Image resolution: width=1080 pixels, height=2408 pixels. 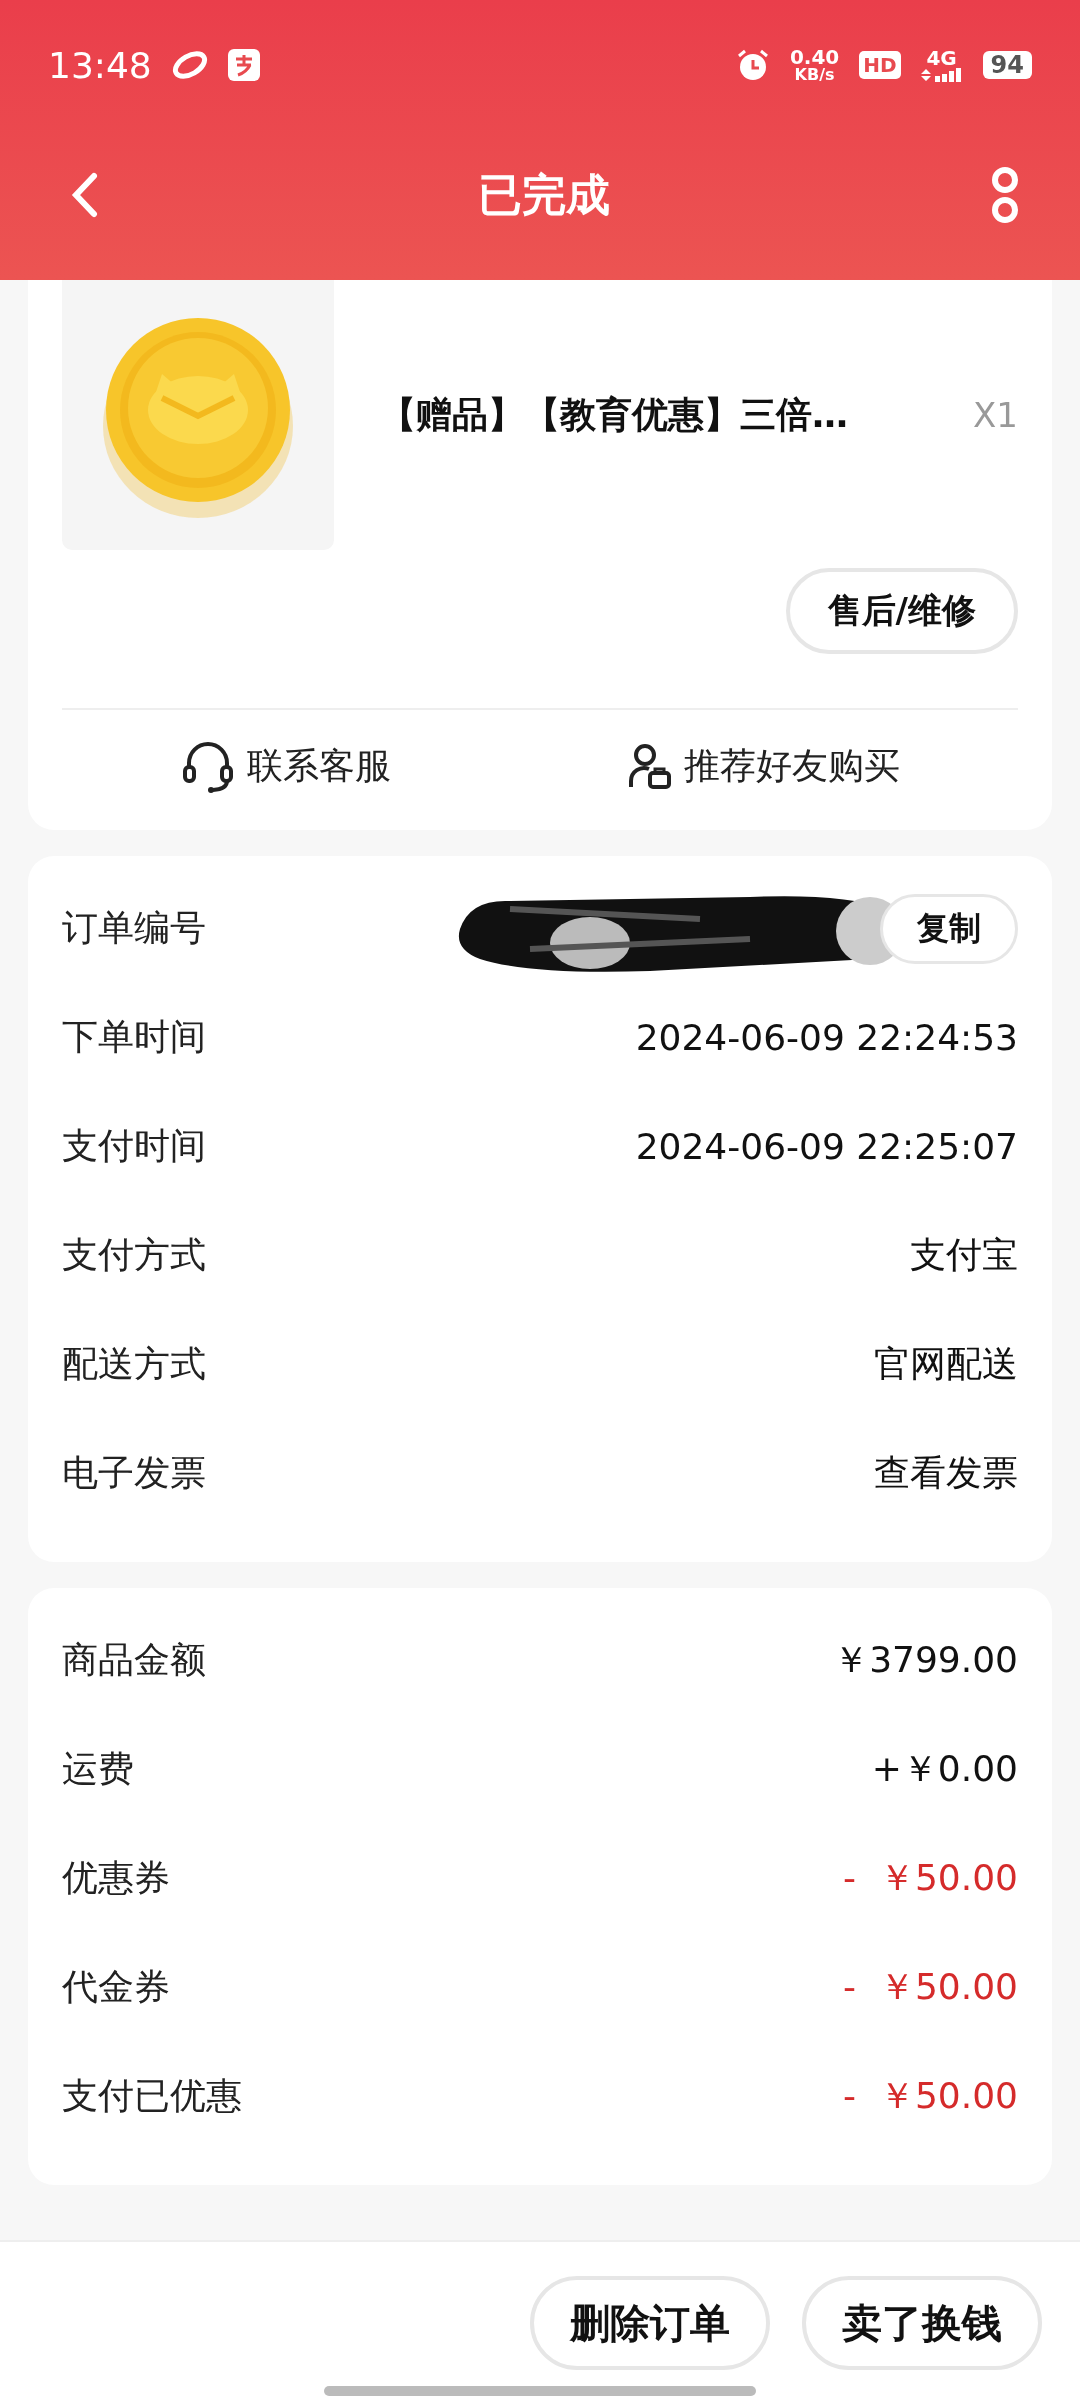 What do you see at coordinates (826, 1037) in the screenshot?
I see `info-value: 2024-06-09 22:24:53` at bounding box center [826, 1037].